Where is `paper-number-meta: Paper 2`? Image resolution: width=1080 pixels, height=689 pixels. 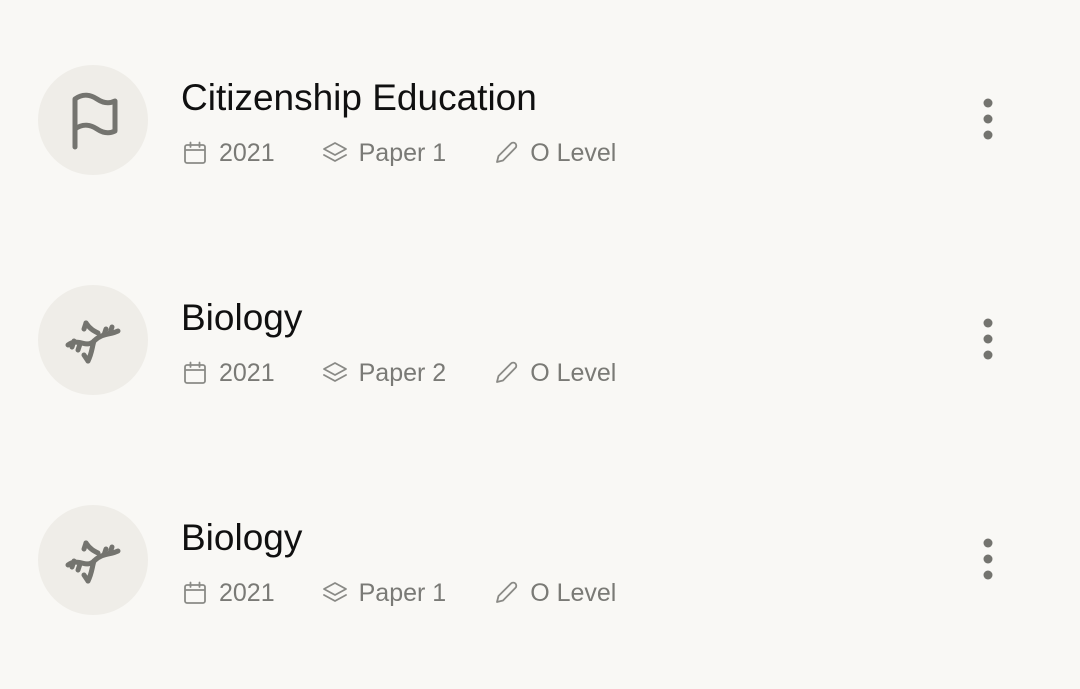
paper-number-meta: Paper 2 is located at coordinates (384, 373).